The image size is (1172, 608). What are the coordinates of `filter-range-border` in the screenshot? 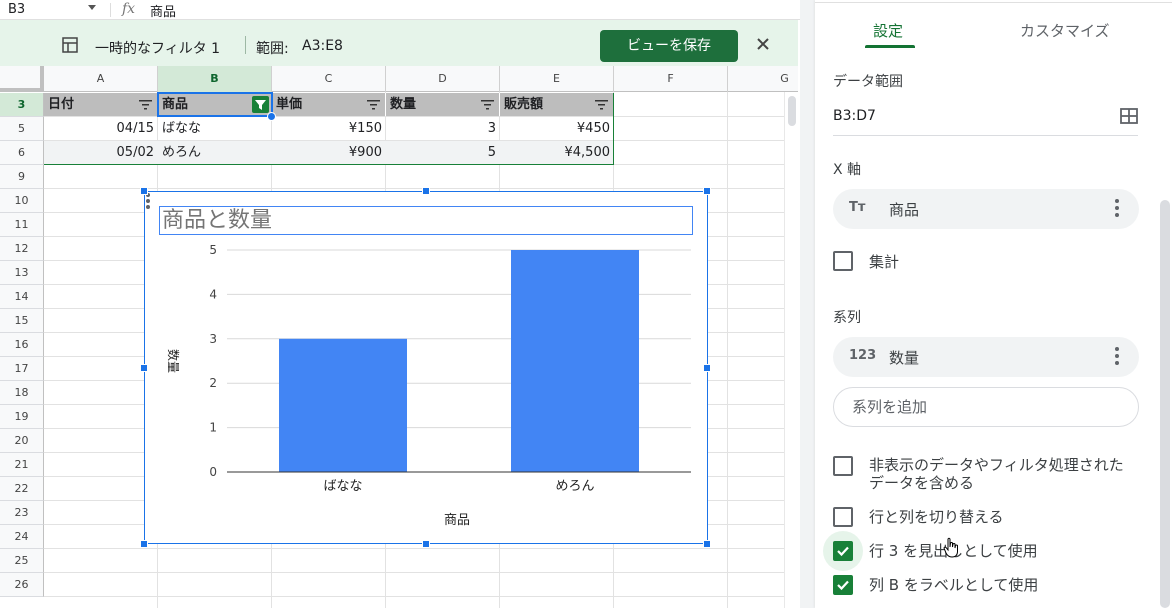 It's located at (613, 129).